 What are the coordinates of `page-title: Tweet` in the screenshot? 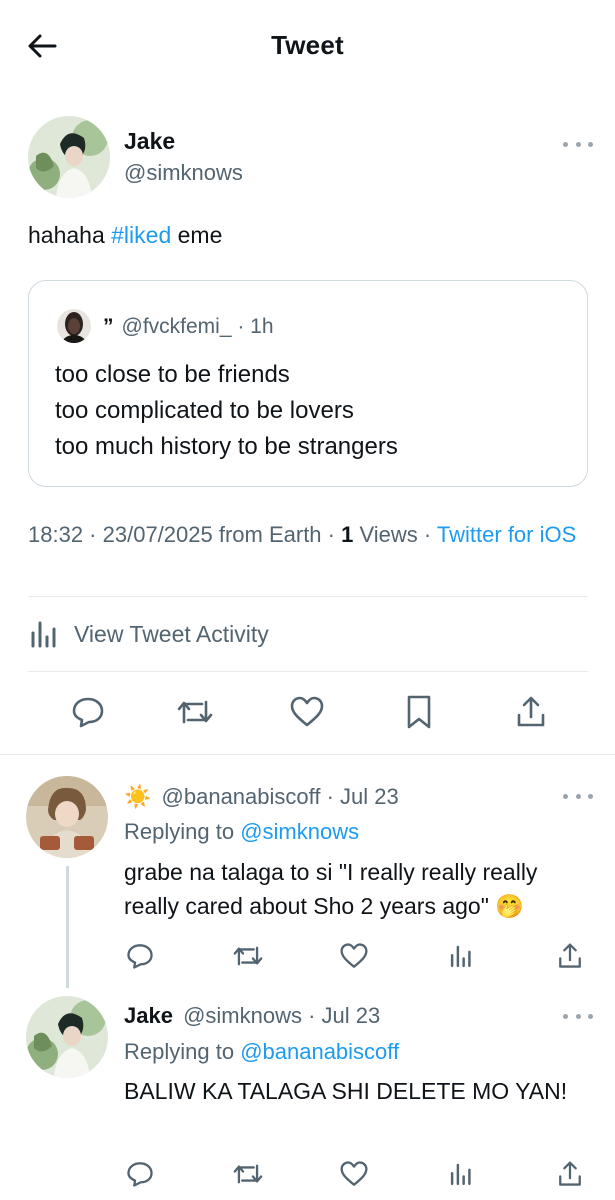 It's located at (307, 45).